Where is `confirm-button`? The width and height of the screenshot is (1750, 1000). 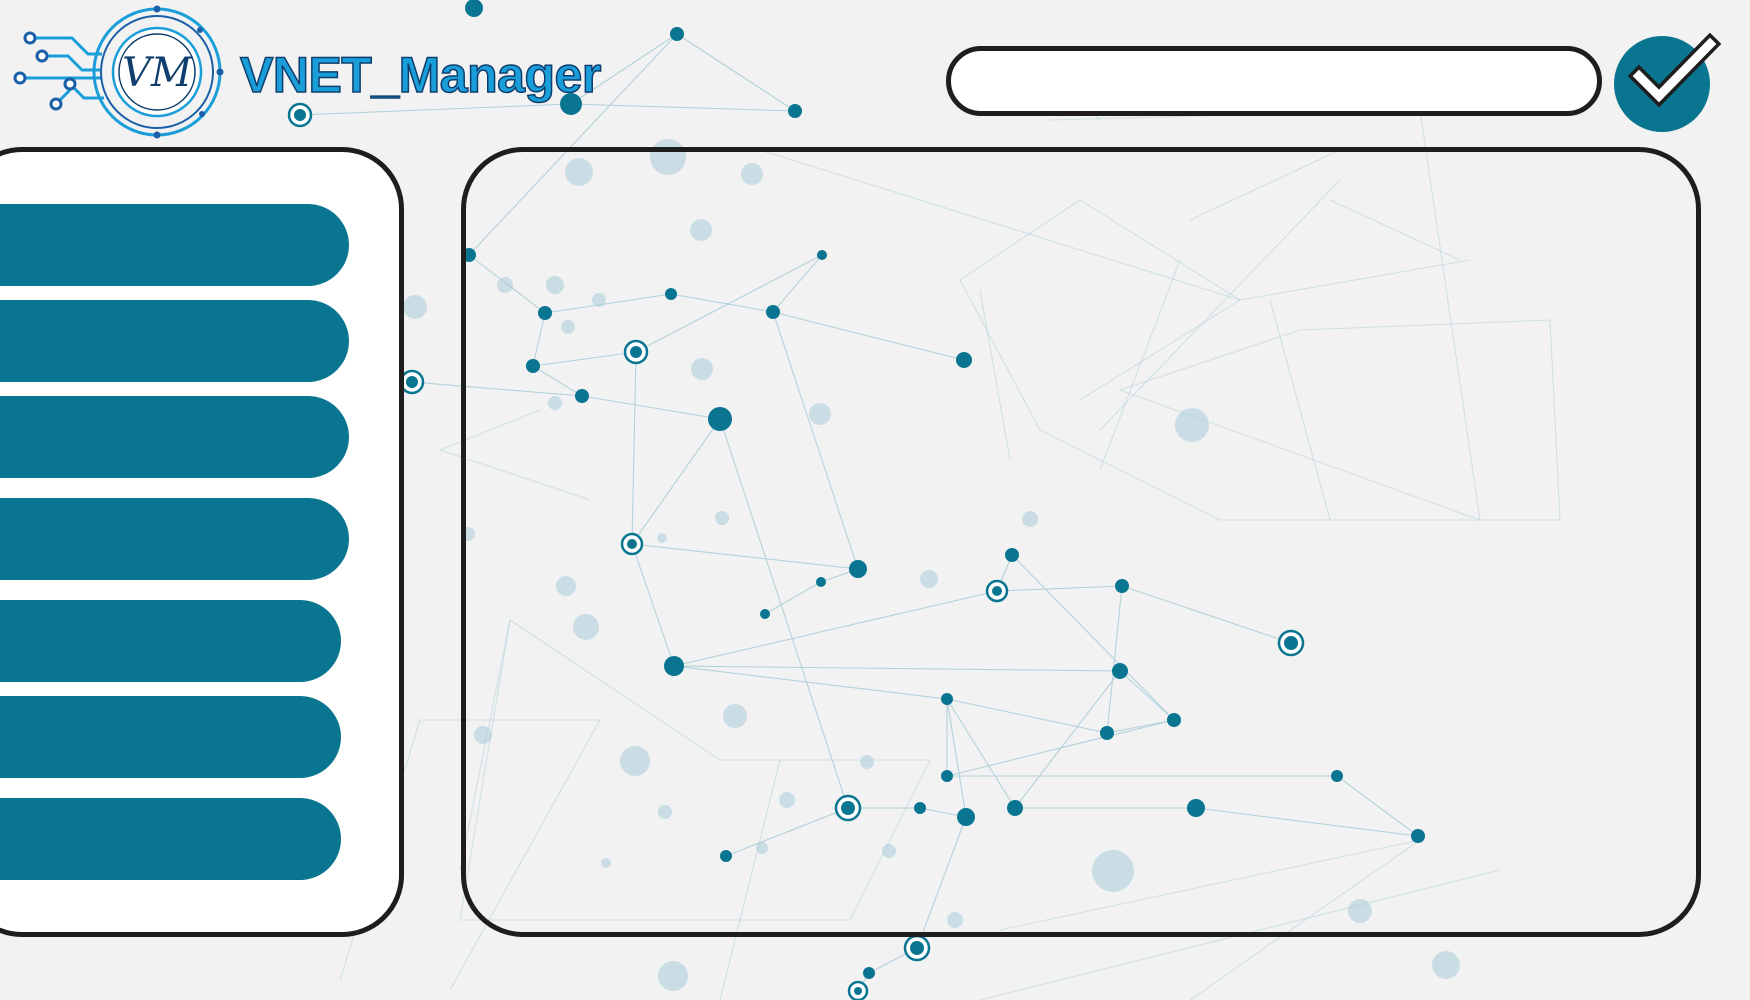 confirm-button is located at coordinates (1668, 82).